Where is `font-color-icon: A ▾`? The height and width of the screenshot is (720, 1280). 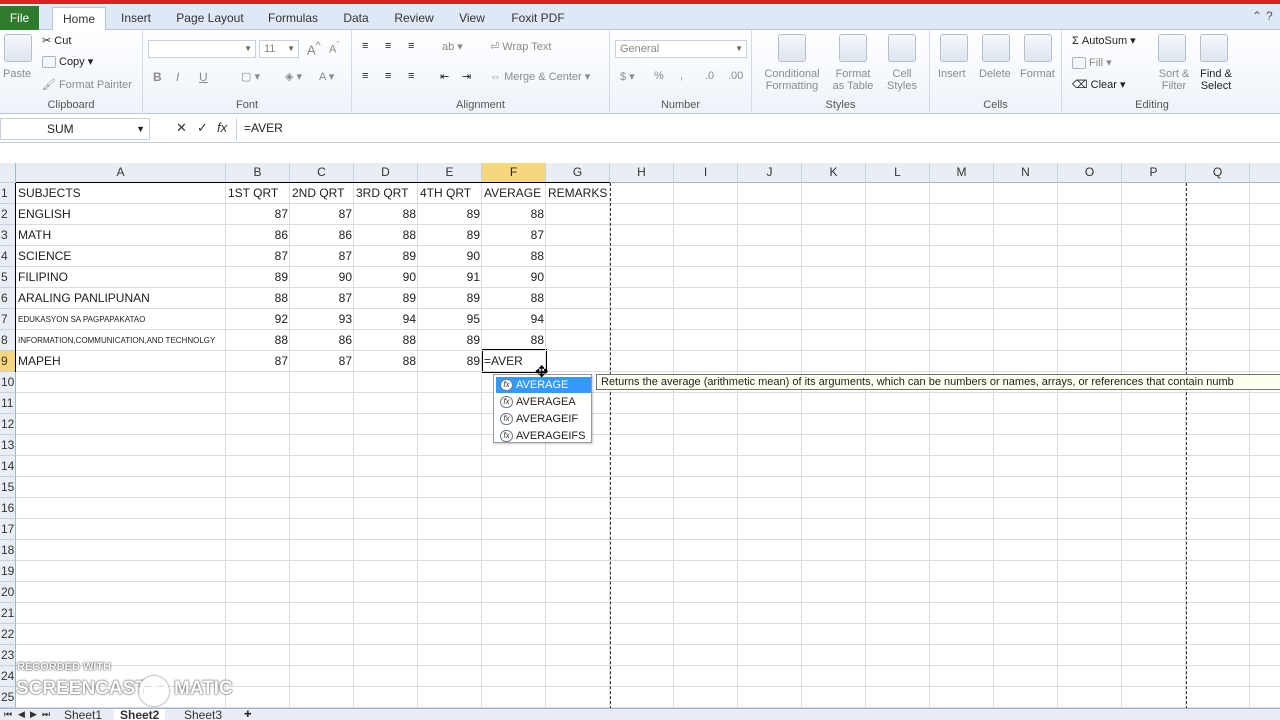 font-color-icon: A ▾ is located at coordinates (326, 76).